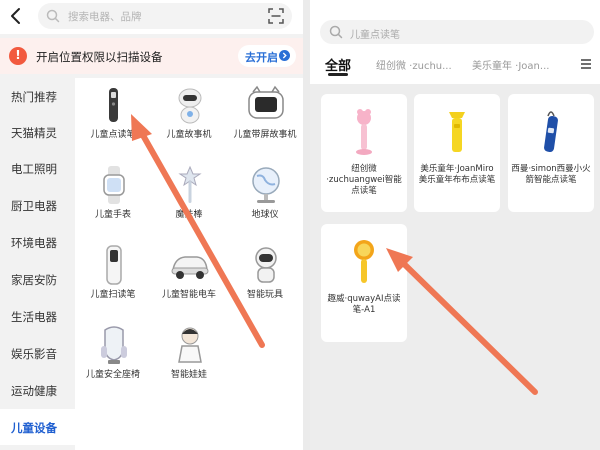 The height and width of the screenshot is (450, 600). I want to click on product-tile: 魔法棒, so click(189, 199).